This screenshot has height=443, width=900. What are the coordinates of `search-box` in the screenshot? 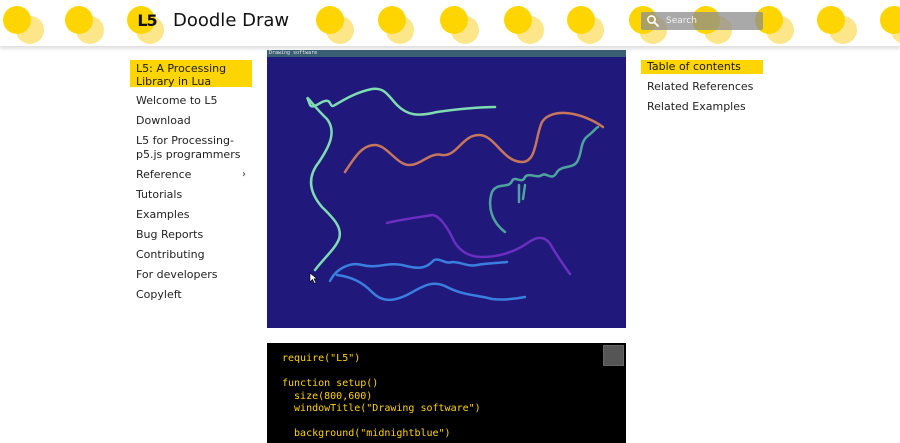 It's located at (702, 21).